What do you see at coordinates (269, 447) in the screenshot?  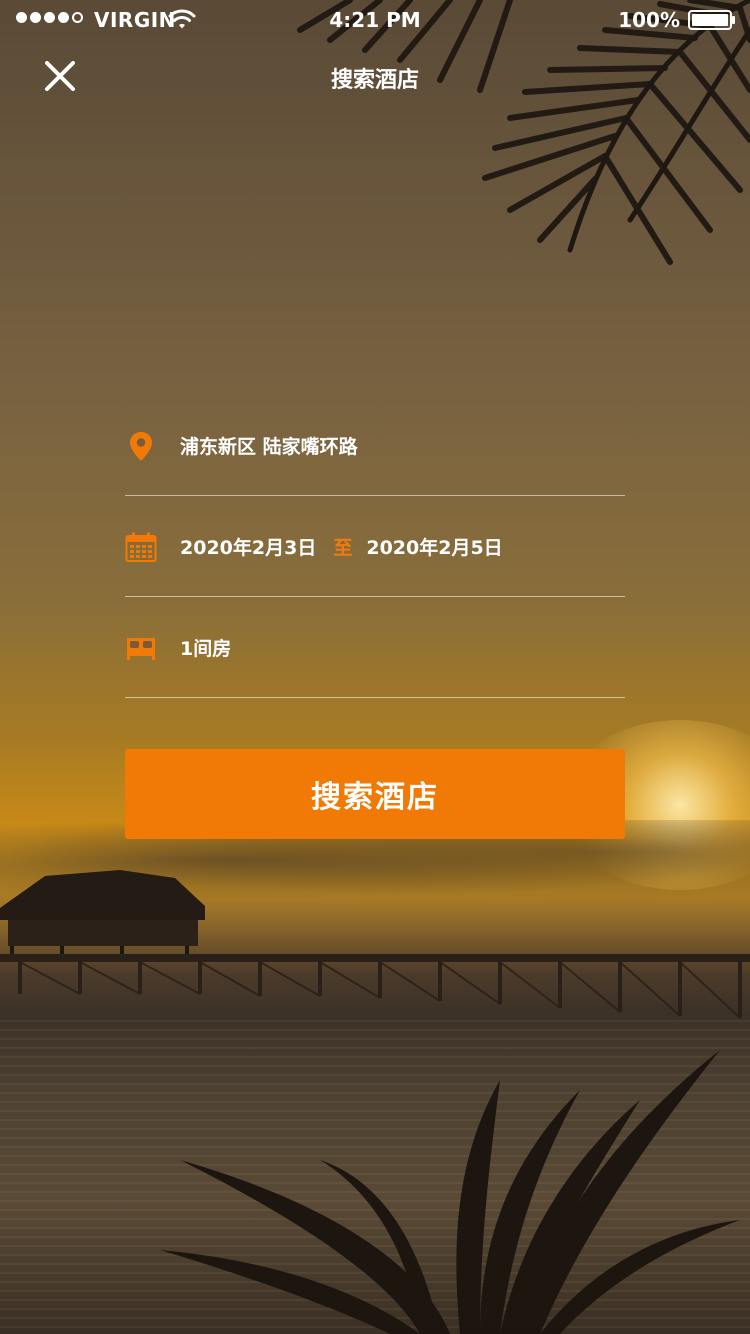 I see `location-value: 浦东新区 陆家嘴环路` at bounding box center [269, 447].